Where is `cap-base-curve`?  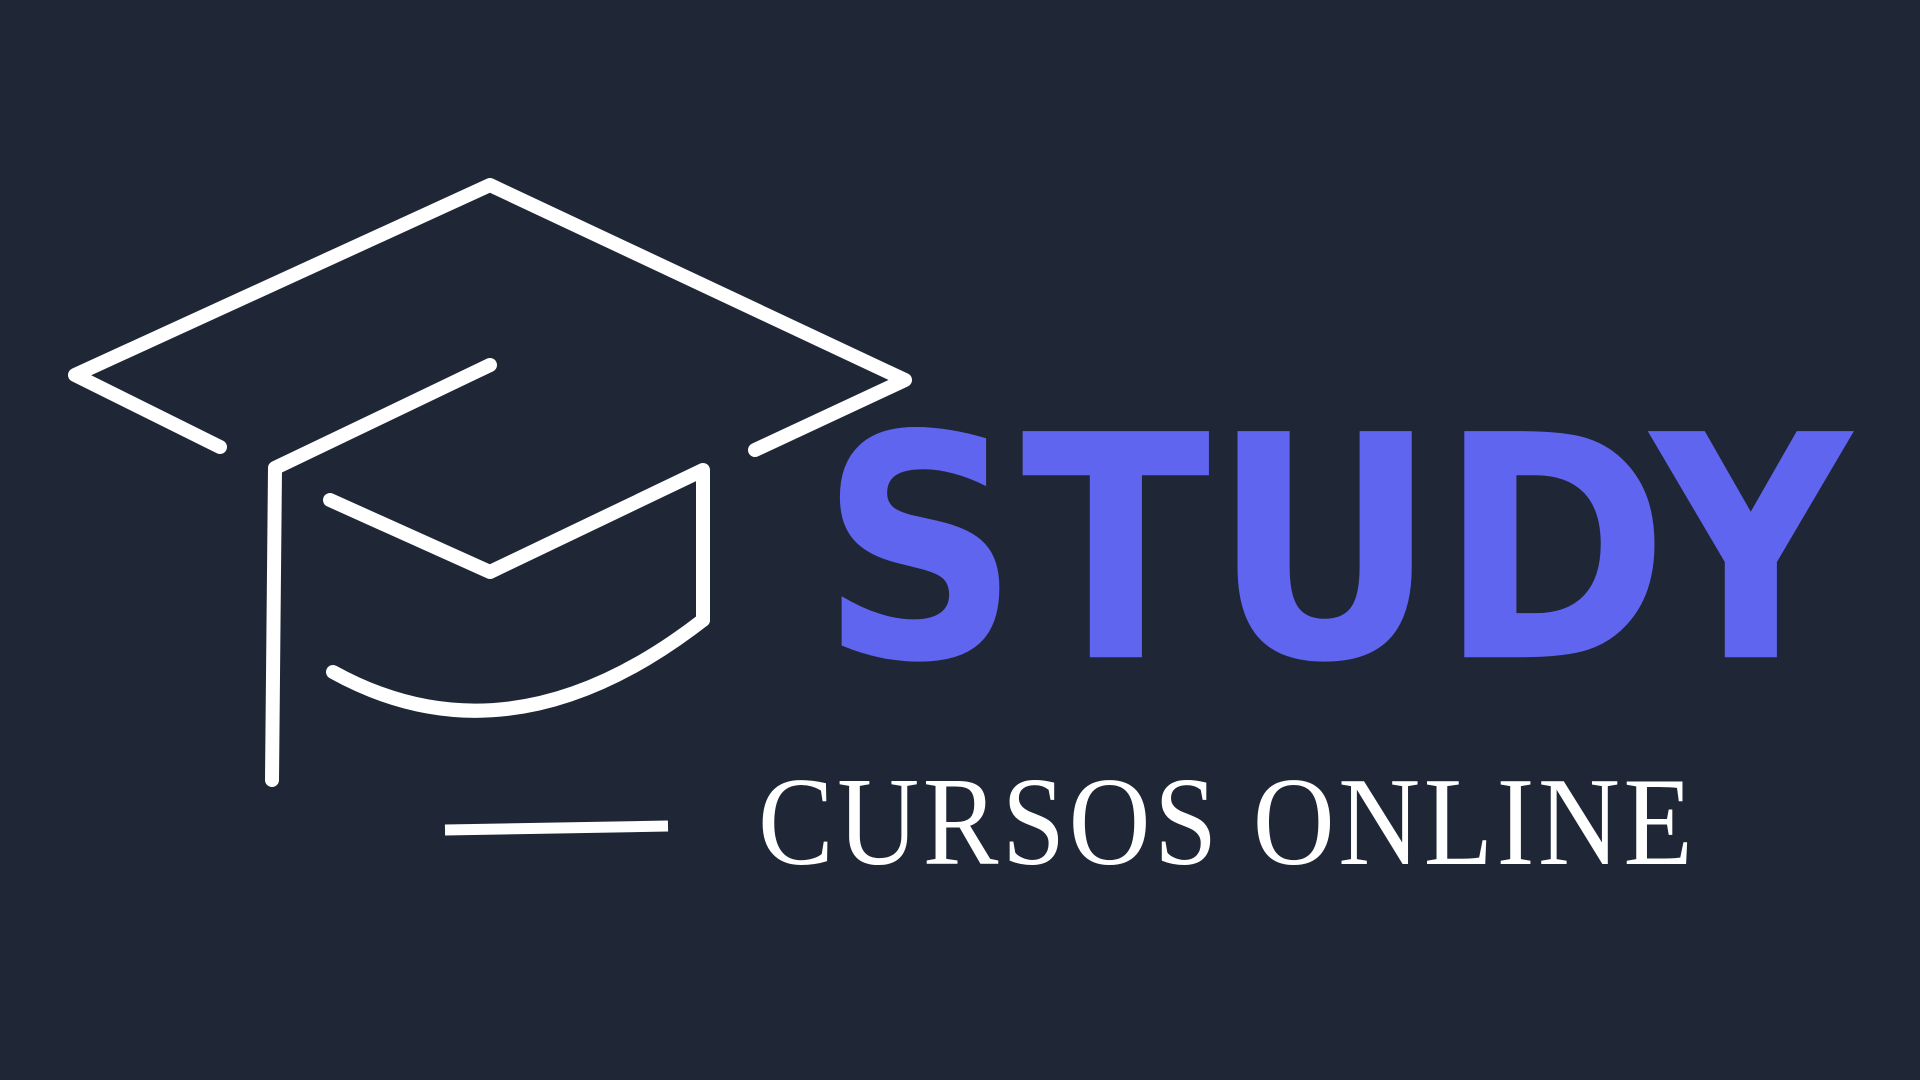
cap-base-curve is located at coordinates (518, 665).